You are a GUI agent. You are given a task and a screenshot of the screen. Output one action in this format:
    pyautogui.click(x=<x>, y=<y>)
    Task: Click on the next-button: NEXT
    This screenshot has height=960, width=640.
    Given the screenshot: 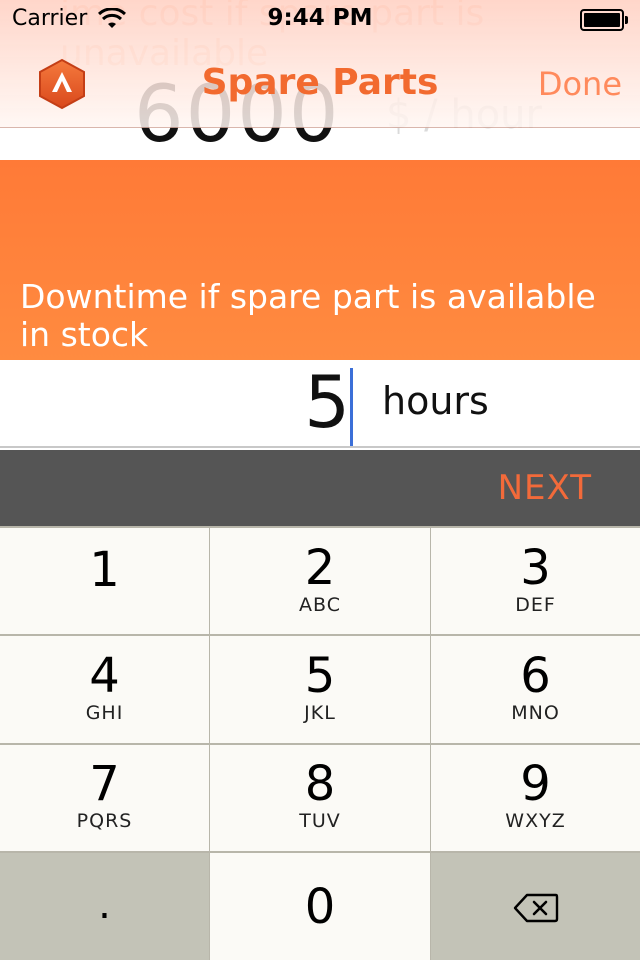 What is the action you would take?
    pyautogui.click(x=545, y=488)
    